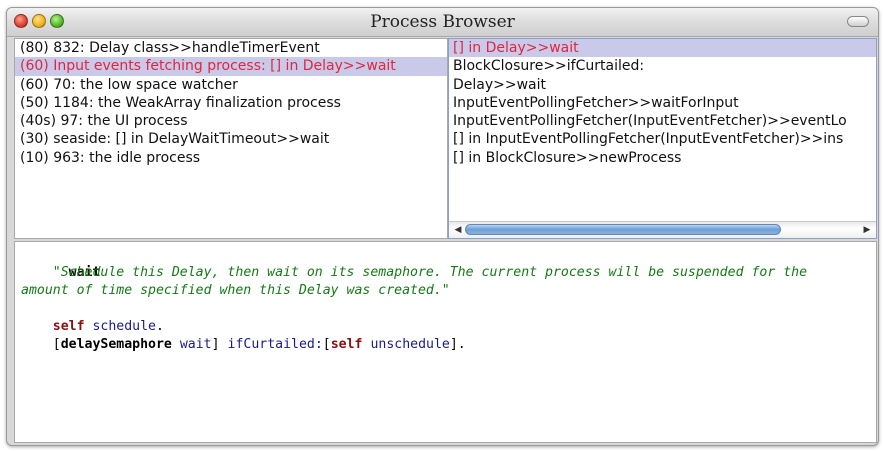  What do you see at coordinates (662, 158) in the screenshot?
I see `stack-frame-item: [] in BlockClosure>>newProcess` at bounding box center [662, 158].